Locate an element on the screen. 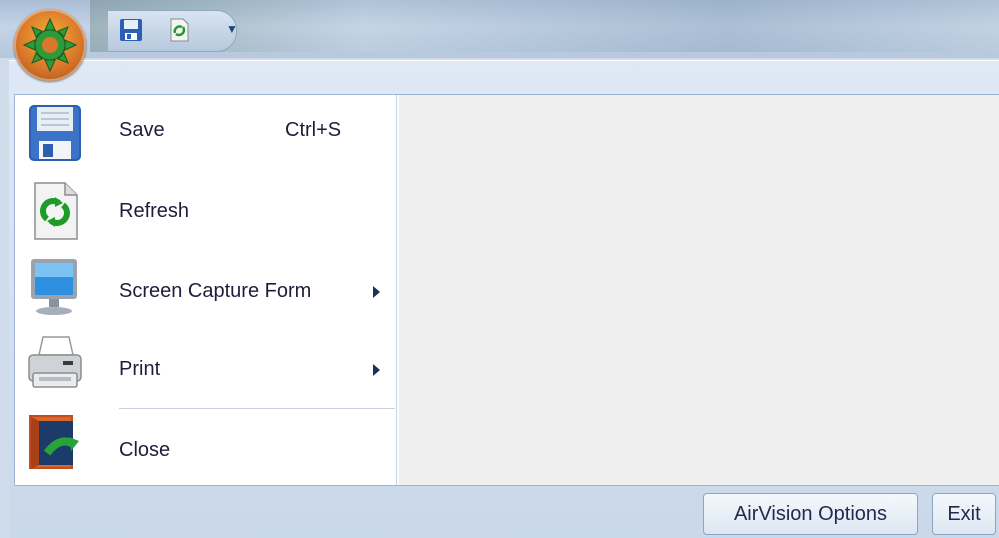 The image size is (999, 538). menu-item-screen-capture-form: Screen Capture Form is located at coordinates (205, 289).